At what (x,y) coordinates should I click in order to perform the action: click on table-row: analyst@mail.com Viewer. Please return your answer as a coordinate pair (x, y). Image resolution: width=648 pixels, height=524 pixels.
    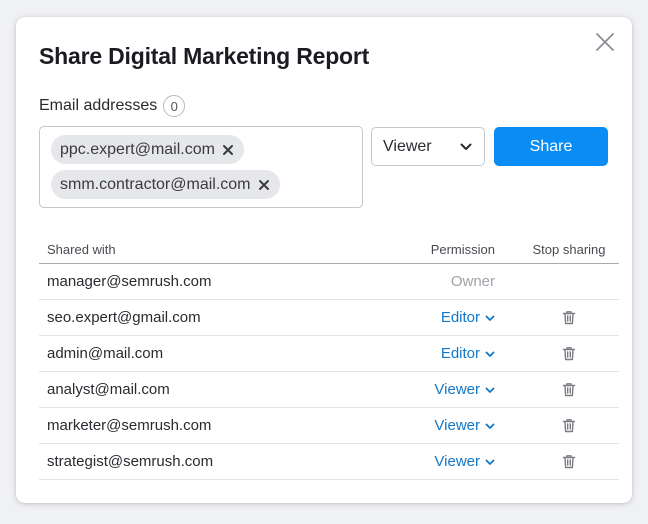
    Looking at the image, I should click on (329, 390).